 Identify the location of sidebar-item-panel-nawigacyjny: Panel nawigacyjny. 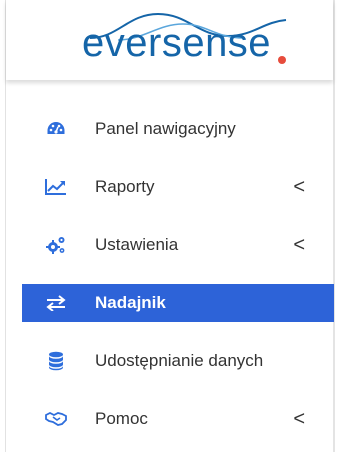
(178, 129).